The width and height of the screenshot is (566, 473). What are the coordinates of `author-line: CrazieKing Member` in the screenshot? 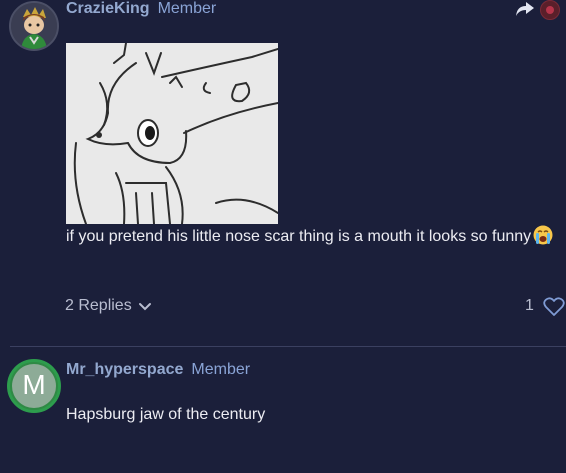 It's located at (141, 9).